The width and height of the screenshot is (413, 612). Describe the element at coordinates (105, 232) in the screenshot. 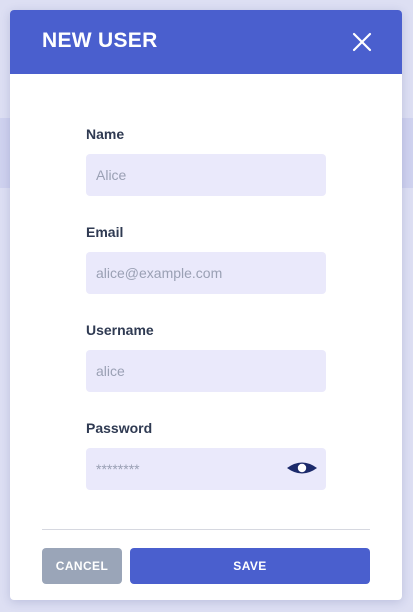

I see `email-label: Email` at that location.